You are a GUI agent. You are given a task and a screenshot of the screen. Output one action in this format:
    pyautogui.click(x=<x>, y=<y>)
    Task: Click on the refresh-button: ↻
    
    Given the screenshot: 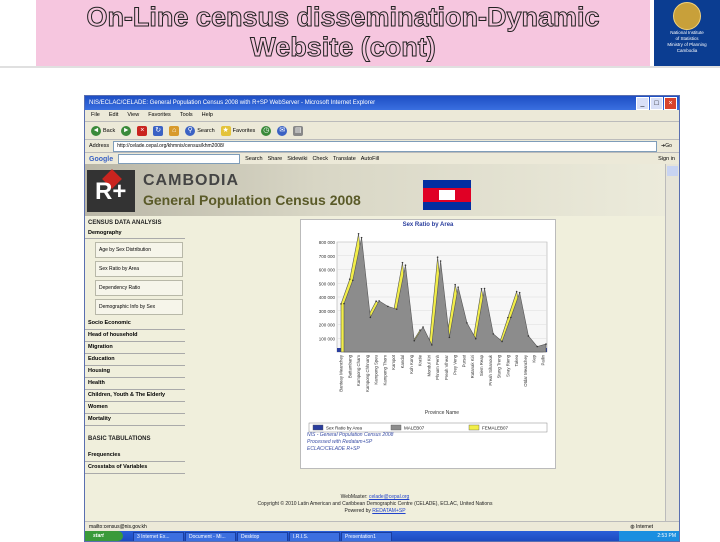 What is the action you would take?
    pyautogui.click(x=158, y=130)
    